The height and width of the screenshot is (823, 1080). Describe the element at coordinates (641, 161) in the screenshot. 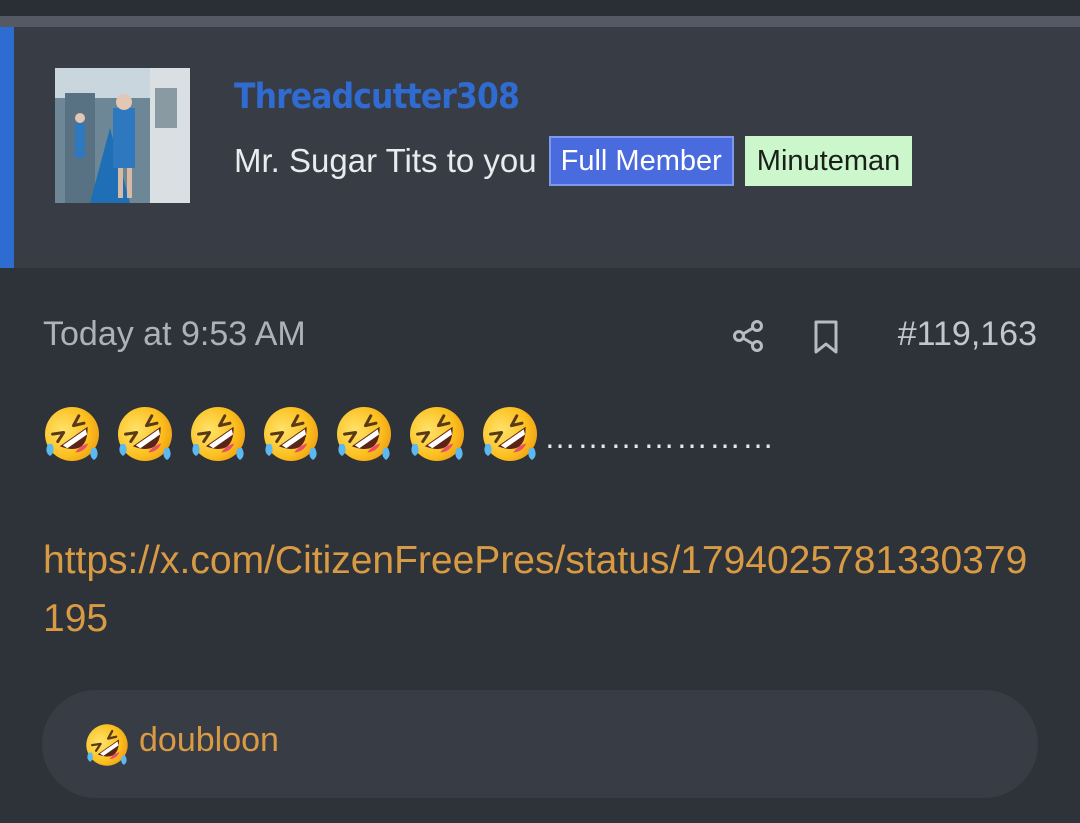

I see `badge-full-member: Full Member` at that location.